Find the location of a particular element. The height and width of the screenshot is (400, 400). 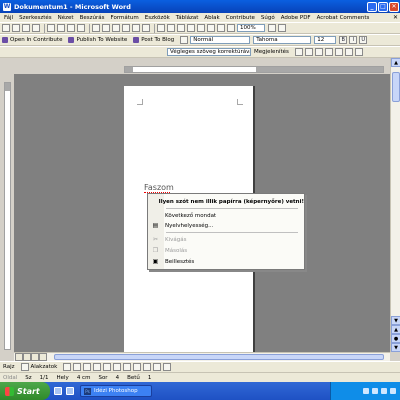

menu-tools: Eszközök is located at coordinates (157, 18).